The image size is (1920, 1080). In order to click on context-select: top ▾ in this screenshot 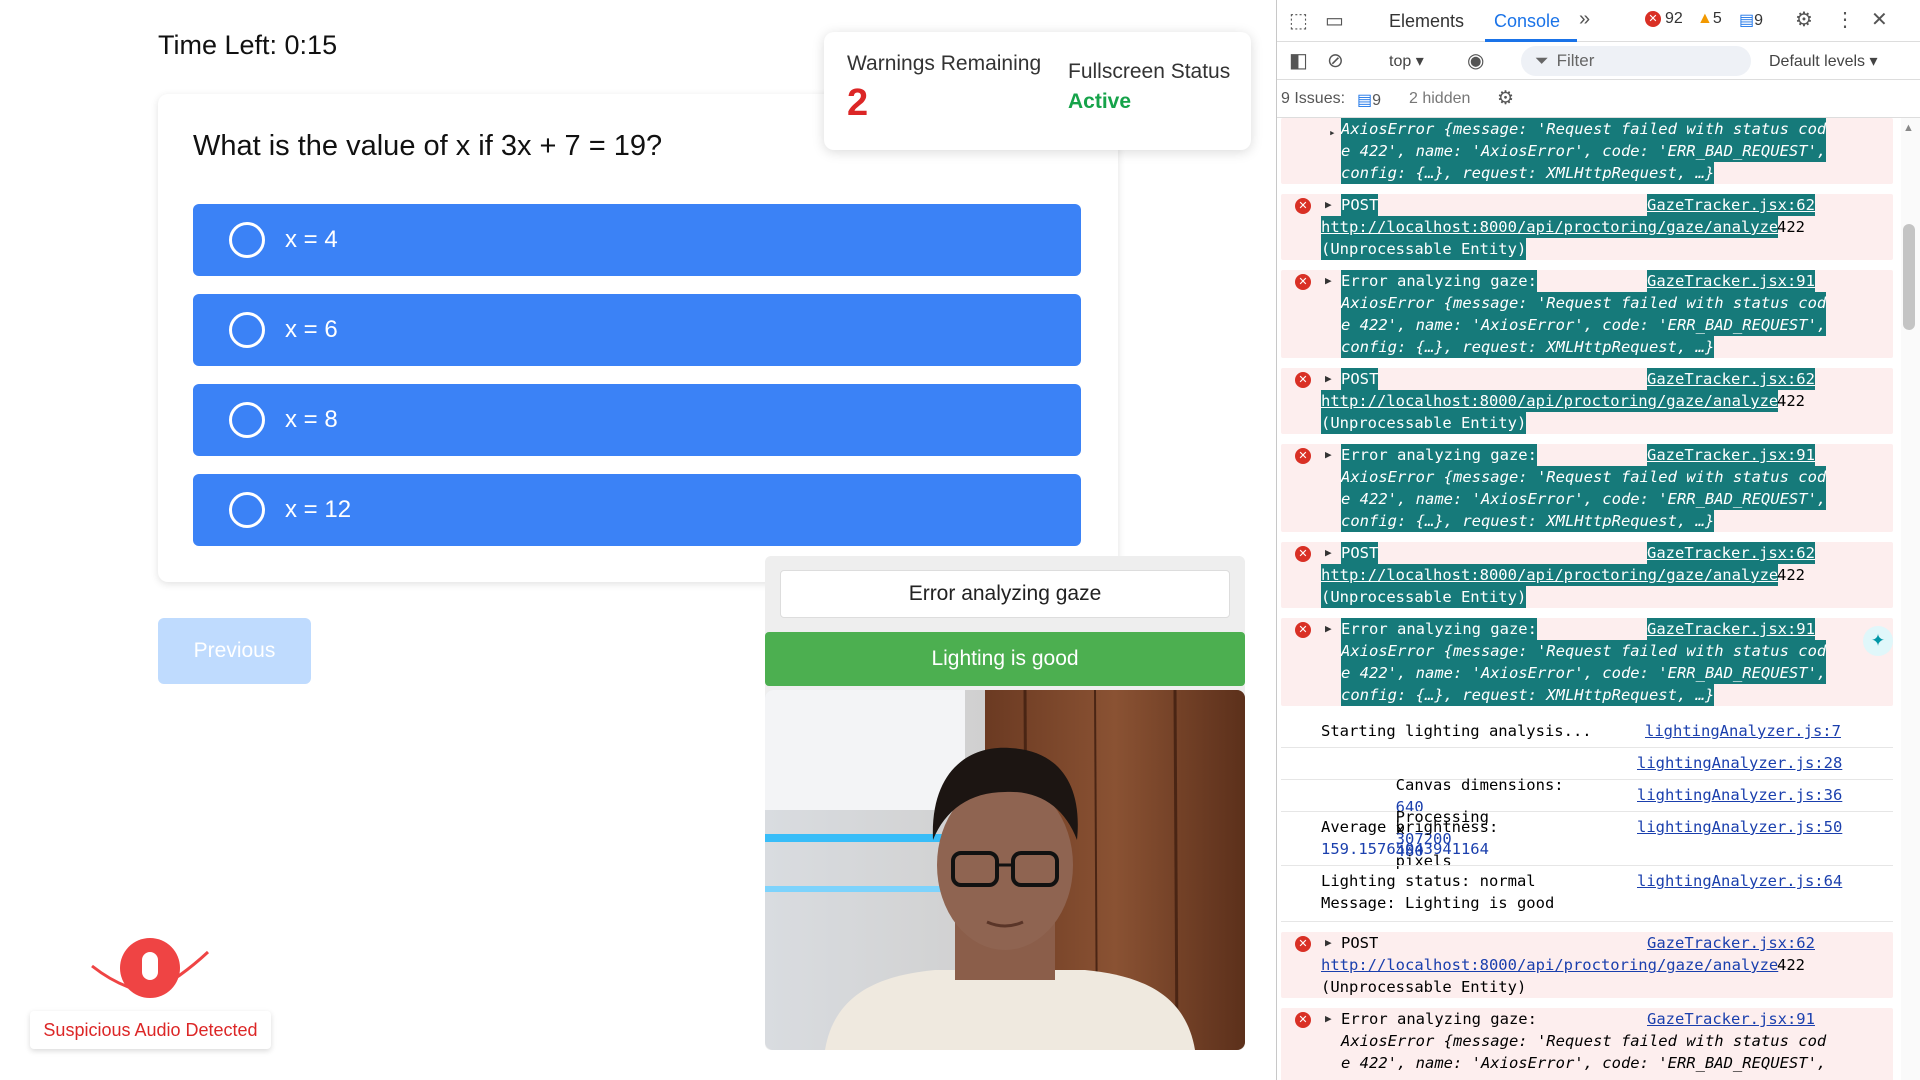, I will do `click(1406, 61)`.